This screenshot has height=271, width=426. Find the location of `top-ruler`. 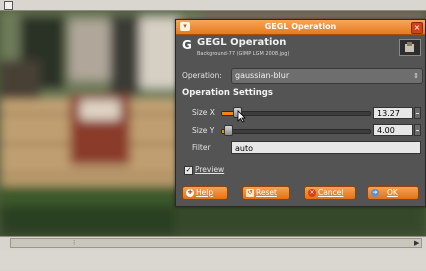

top-ruler is located at coordinates (213, 5).